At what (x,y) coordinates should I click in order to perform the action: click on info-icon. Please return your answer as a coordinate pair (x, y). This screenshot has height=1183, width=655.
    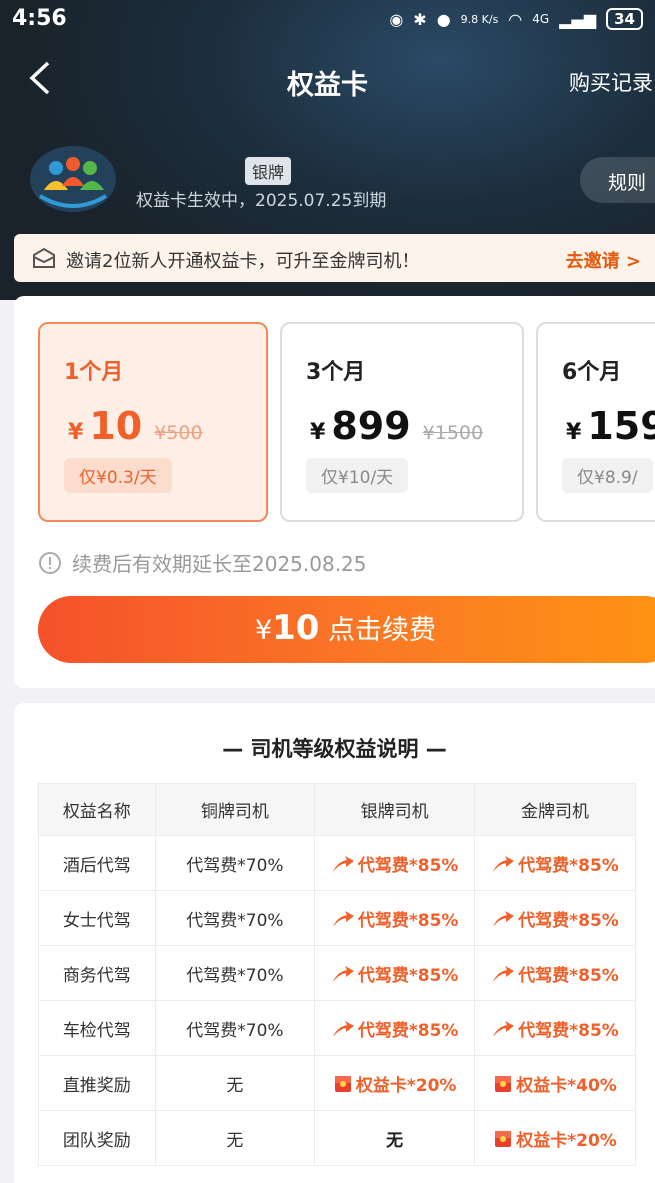
    Looking at the image, I should click on (50, 562).